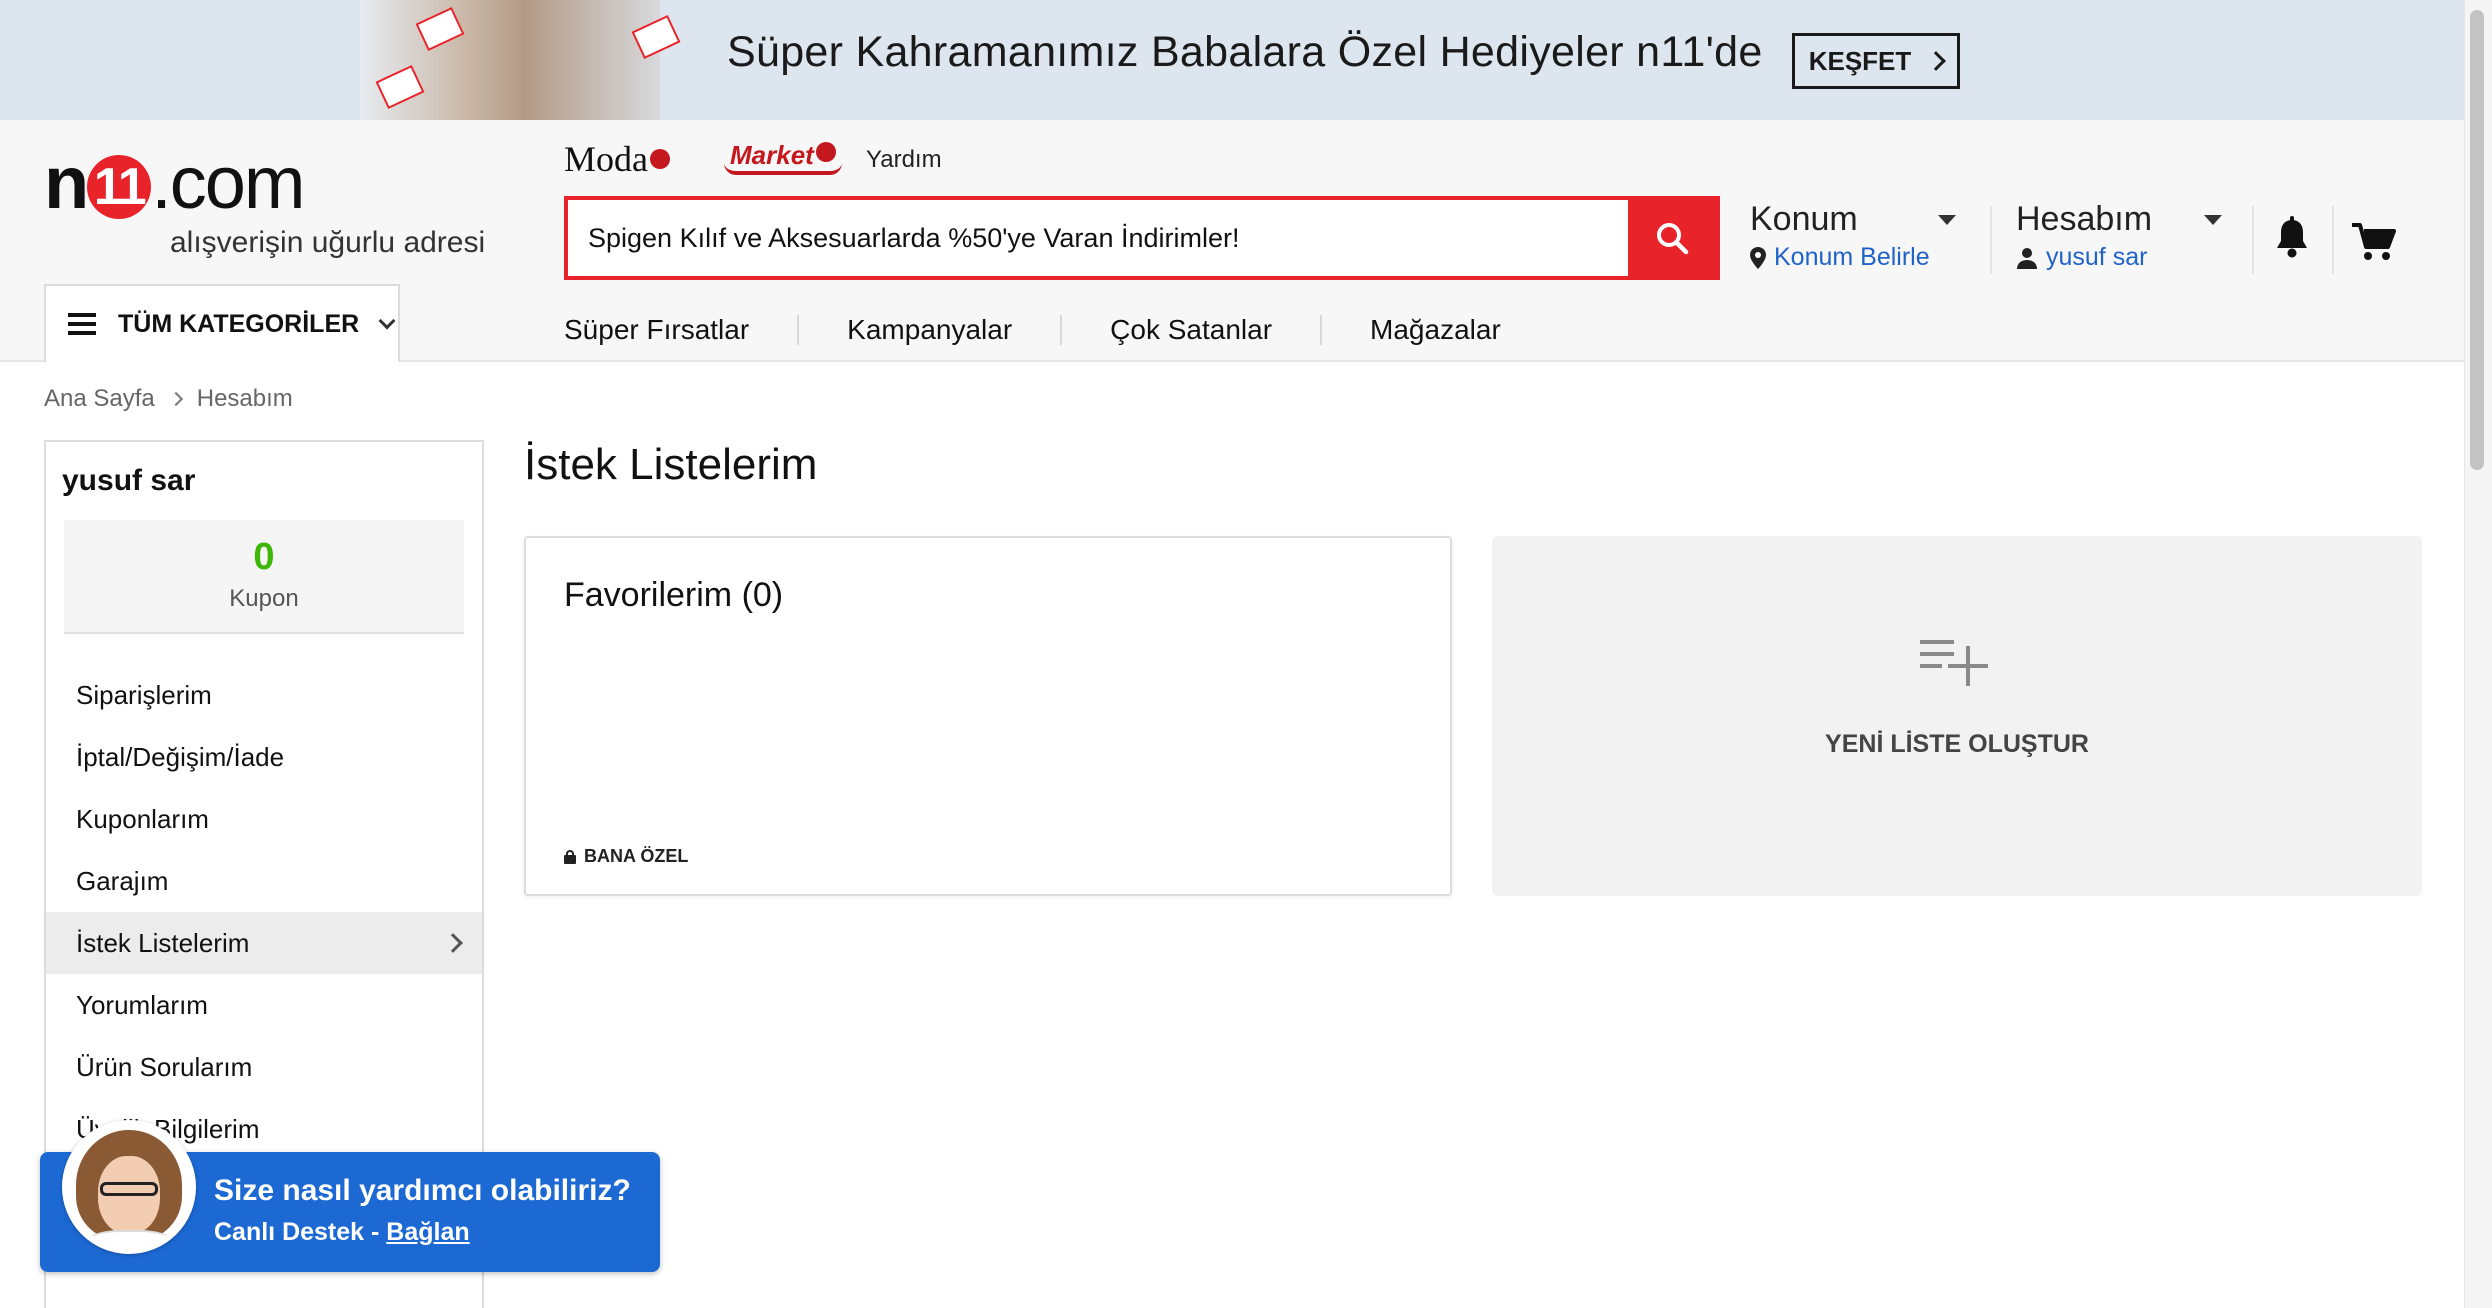  I want to click on sidebar-item-label: Yorumlarım, so click(142, 1004).